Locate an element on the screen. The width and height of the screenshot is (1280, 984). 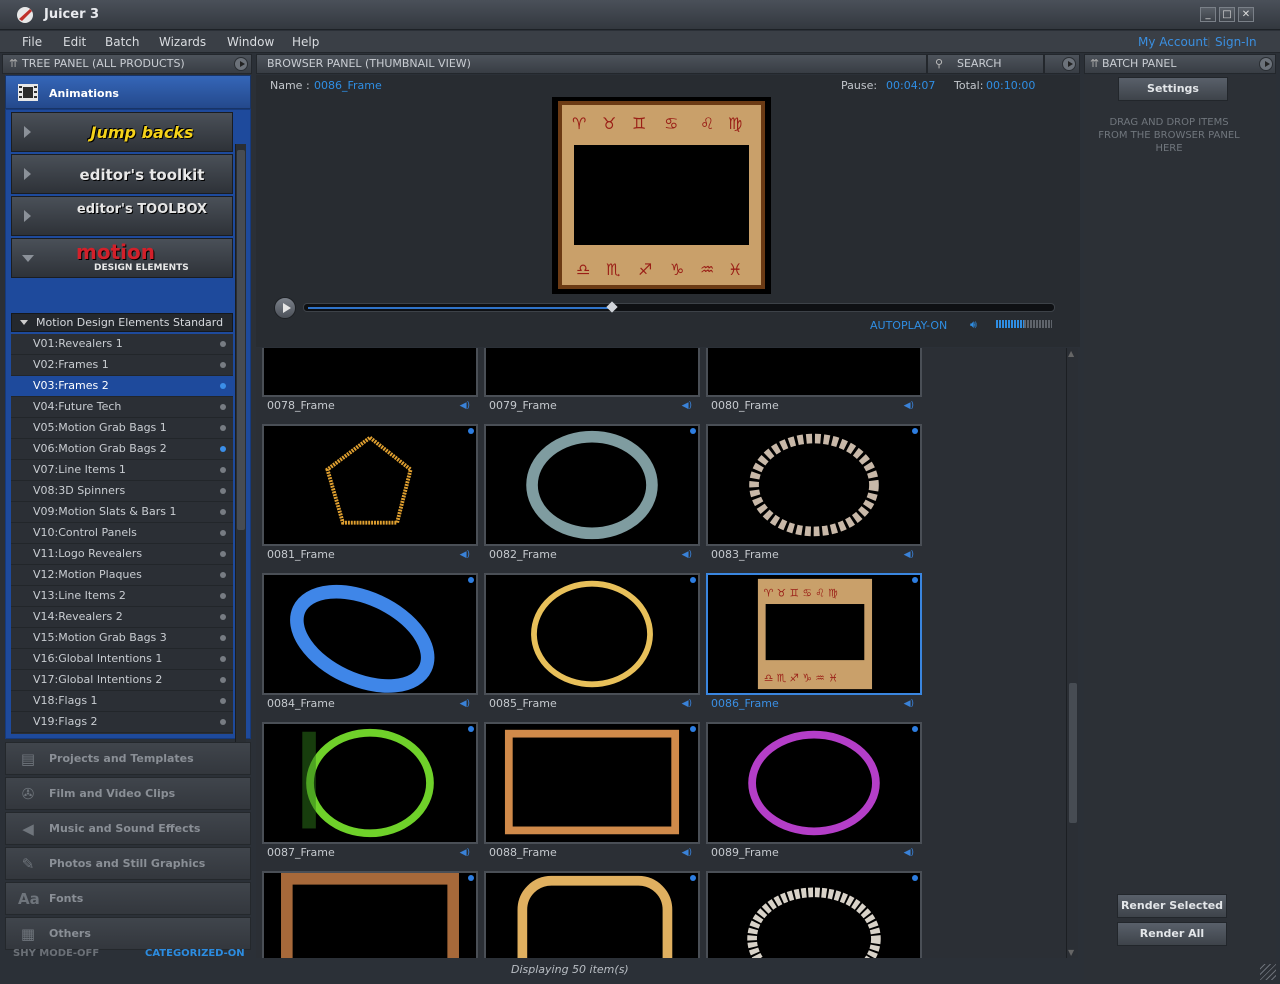
playback-track is located at coordinates (679, 307).